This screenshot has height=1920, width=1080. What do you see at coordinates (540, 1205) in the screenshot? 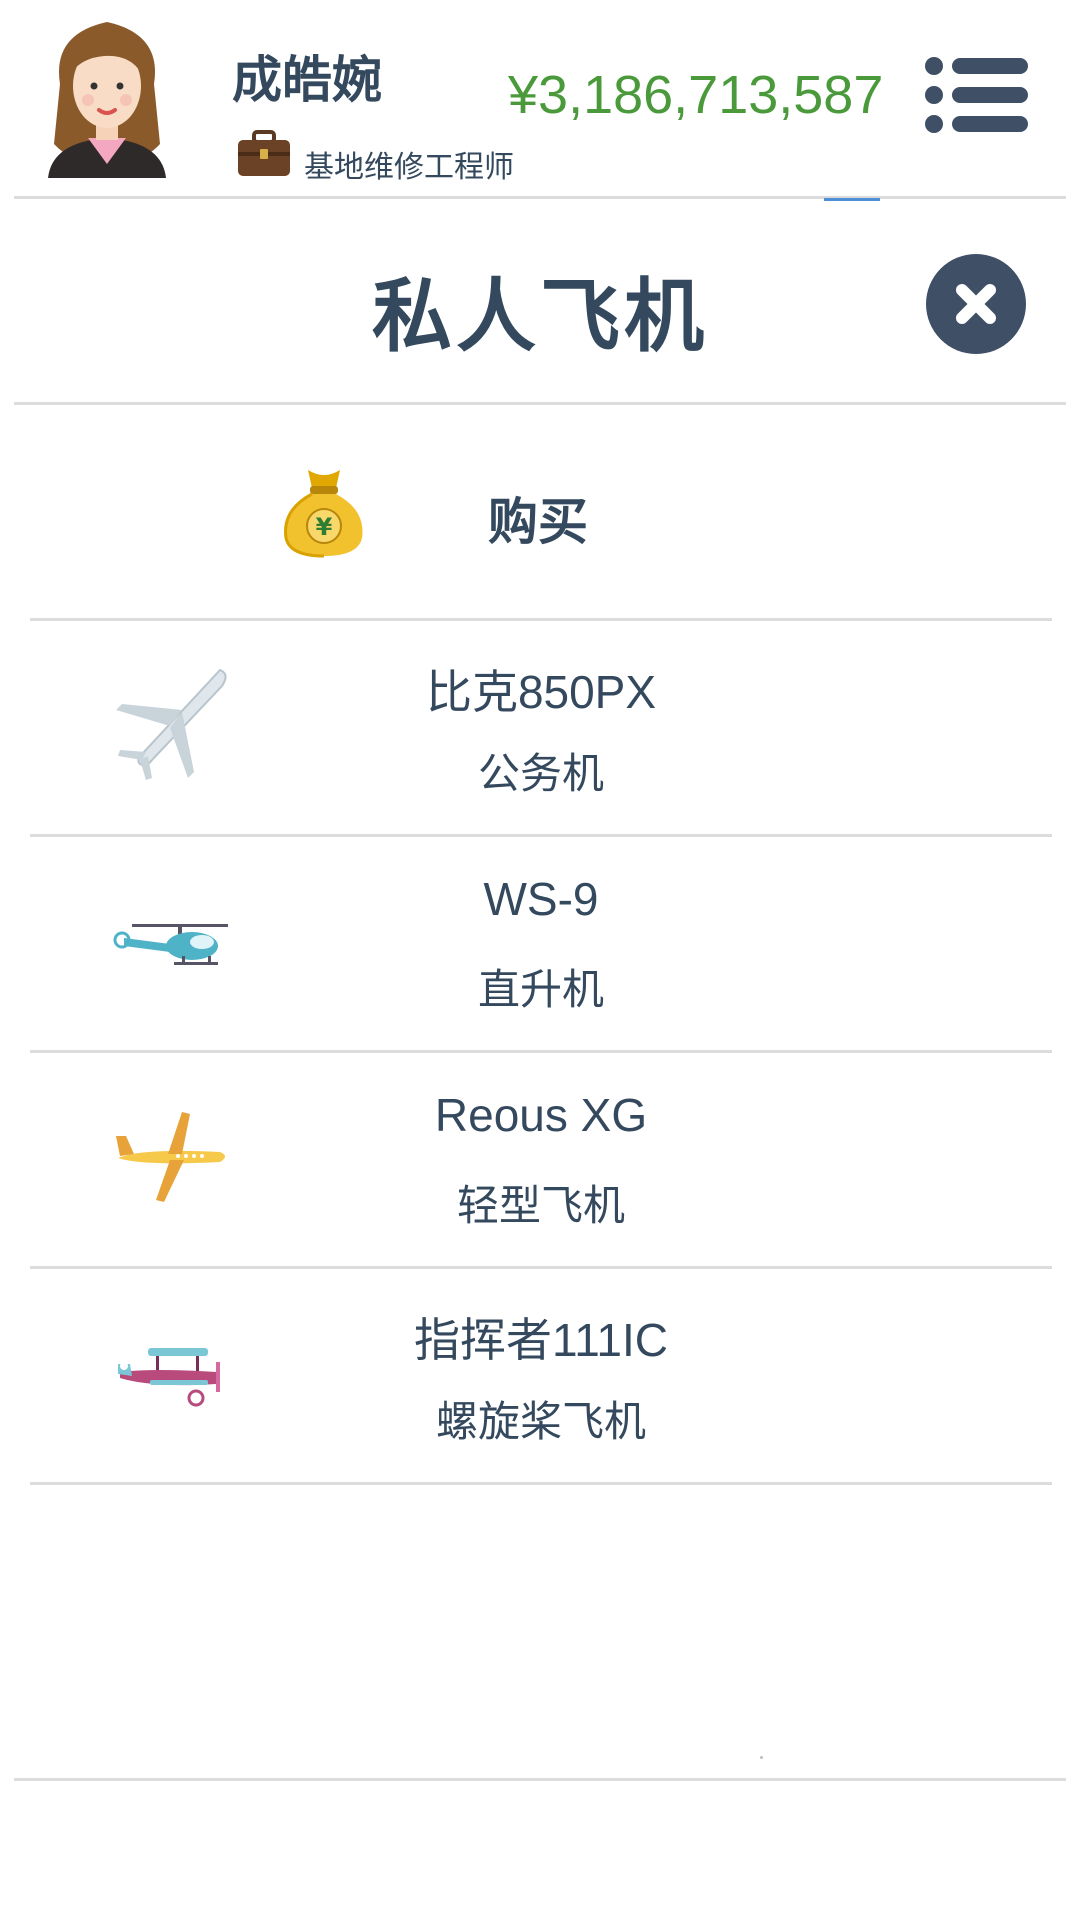
I see `aircraft-type: 轻型飞机` at bounding box center [540, 1205].